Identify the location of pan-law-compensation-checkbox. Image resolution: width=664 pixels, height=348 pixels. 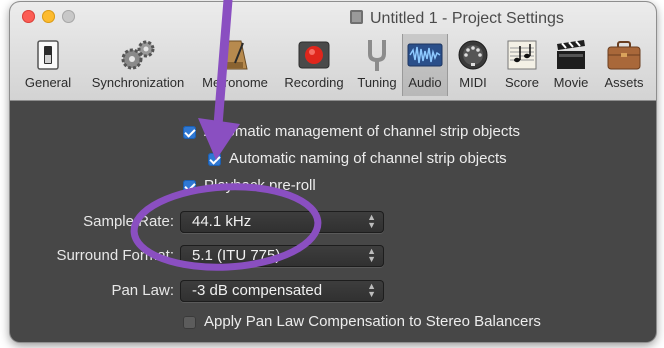
(189, 322).